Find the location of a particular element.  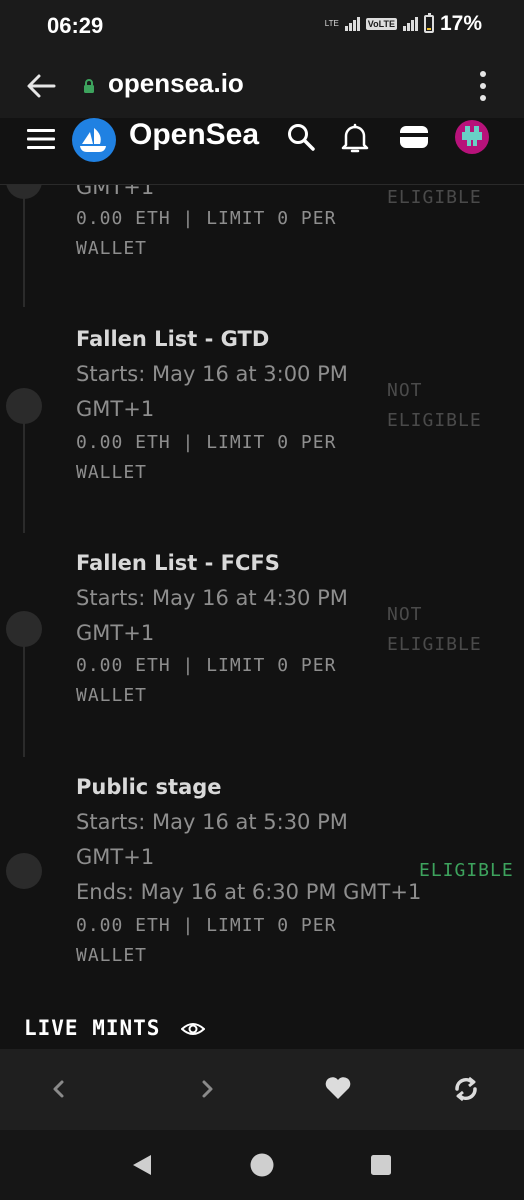

search-icon is located at coordinates (301, 137).